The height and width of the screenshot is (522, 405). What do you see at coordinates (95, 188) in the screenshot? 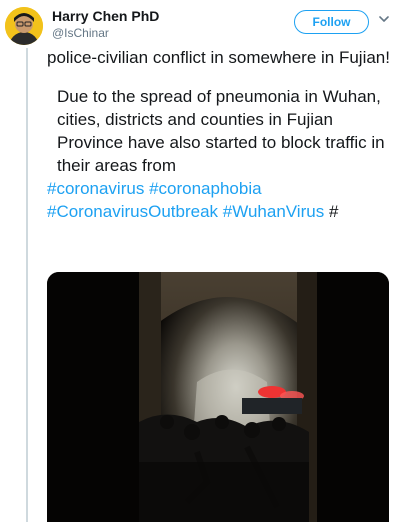
I see `hashtag-link: #coronavirus` at bounding box center [95, 188].